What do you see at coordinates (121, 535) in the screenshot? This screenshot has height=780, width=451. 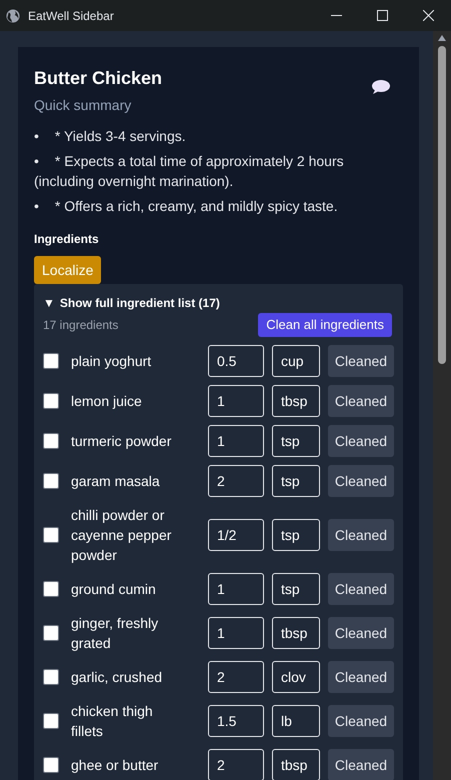 I see `ingredient-name: chilli powder or cayenne pepper powder` at bounding box center [121, 535].